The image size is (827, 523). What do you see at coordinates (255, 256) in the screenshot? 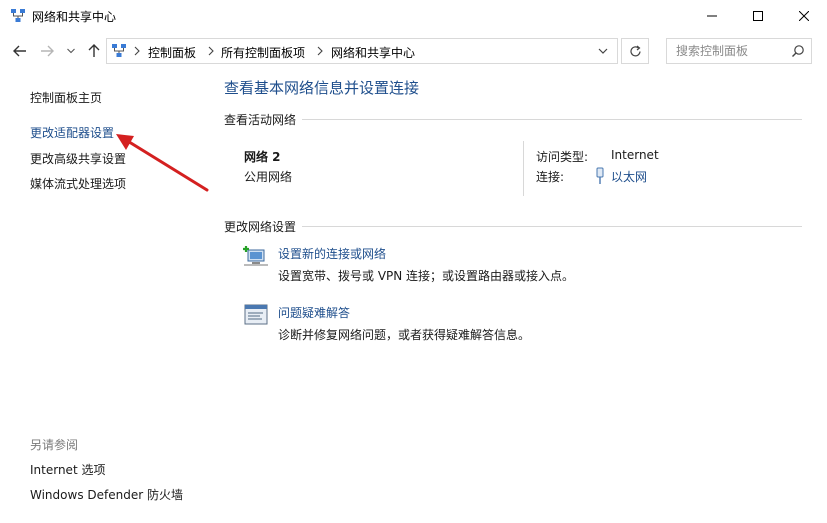
I see `new-connection-icon` at bounding box center [255, 256].